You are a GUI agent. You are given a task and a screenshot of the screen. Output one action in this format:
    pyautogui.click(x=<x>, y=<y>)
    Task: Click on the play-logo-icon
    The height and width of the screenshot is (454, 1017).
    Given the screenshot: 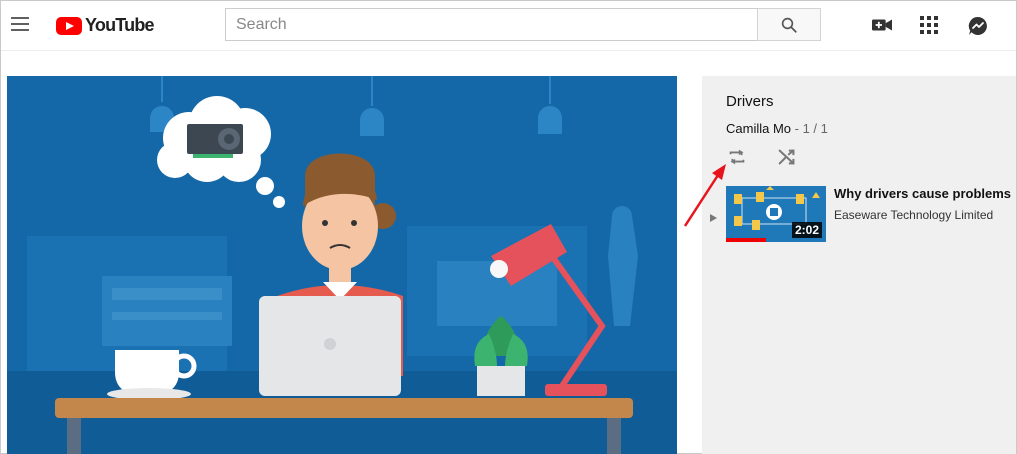 What is the action you would take?
    pyautogui.click(x=69, y=25)
    